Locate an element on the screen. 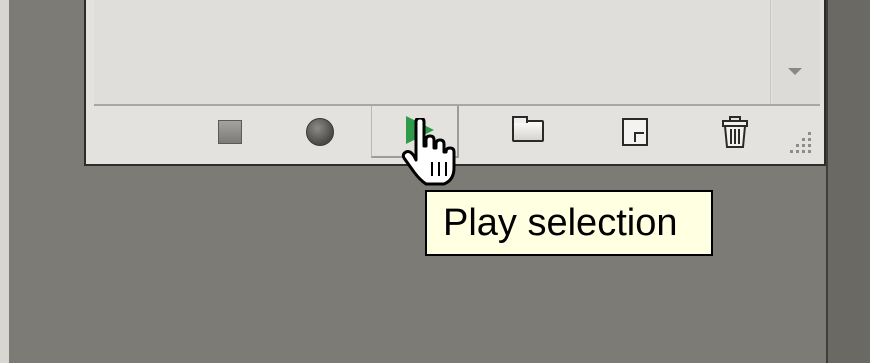 Image resolution: width=870 pixels, height=363 pixels. scroll-down-arrow-icon is located at coordinates (795, 71).